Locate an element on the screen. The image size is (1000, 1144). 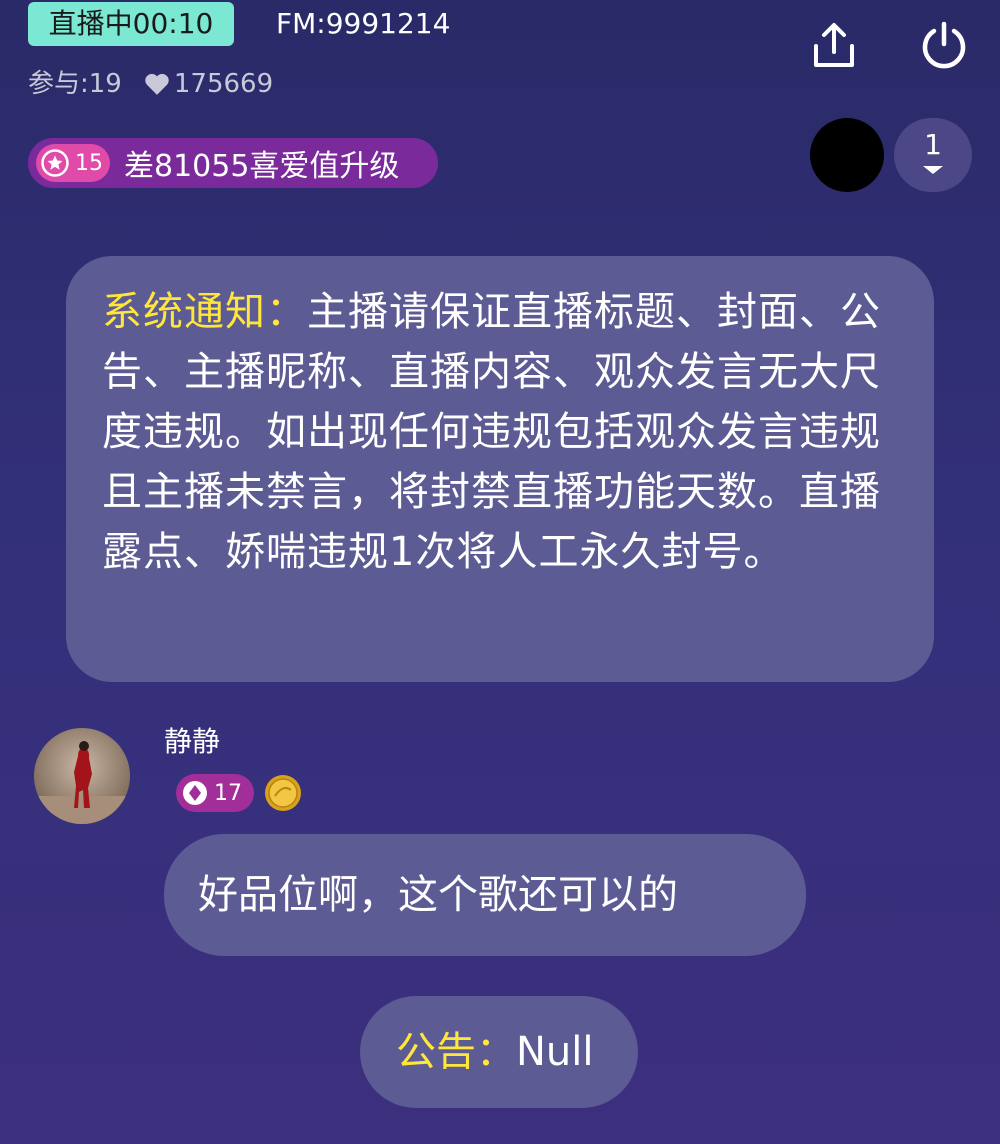
chat-message-text: 好品位啊，这个歌还可以的 is located at coordinates (438, 895).